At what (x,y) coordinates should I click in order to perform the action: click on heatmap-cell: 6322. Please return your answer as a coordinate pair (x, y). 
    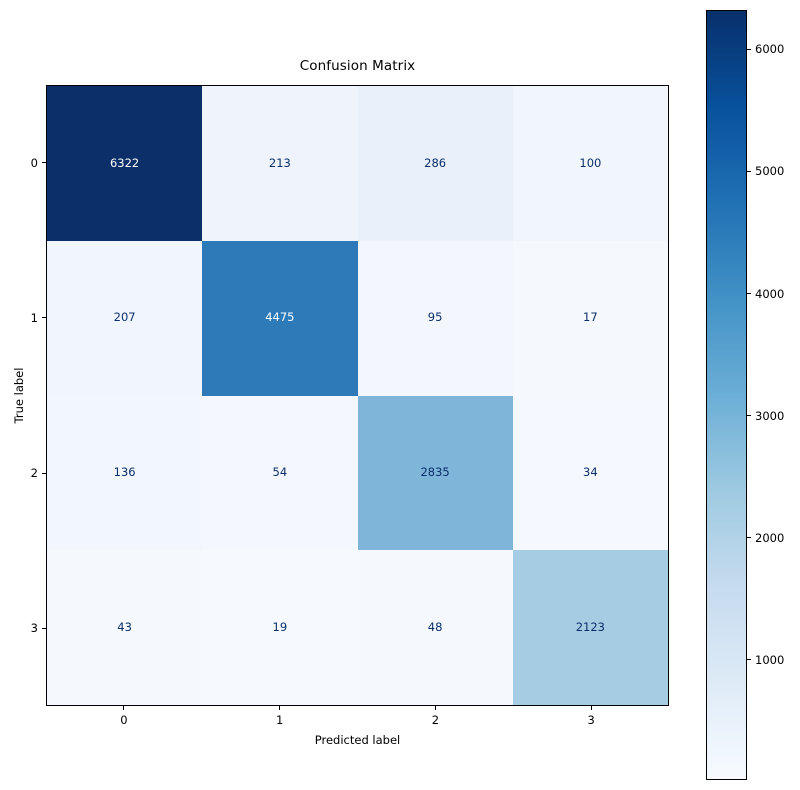
    Looking at the image, I should click on (125, 163).